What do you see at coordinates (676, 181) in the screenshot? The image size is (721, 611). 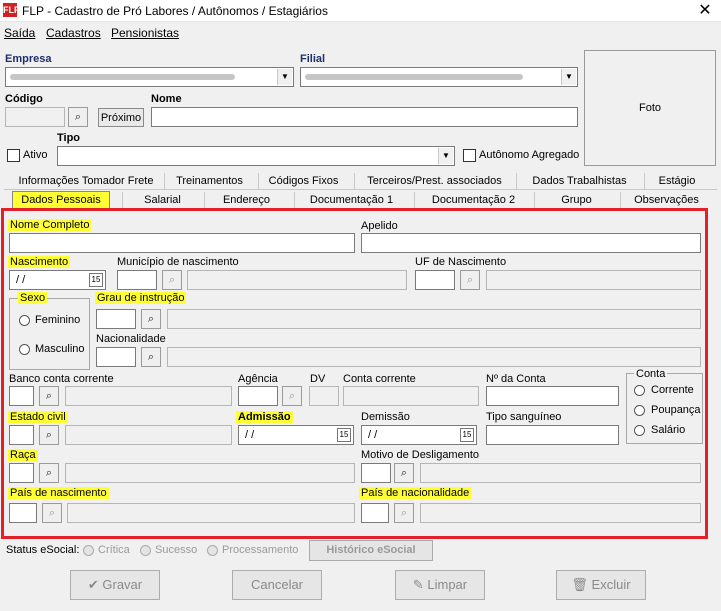 I see `tab-estagio: Estágio` at bounding box center [676, 181].